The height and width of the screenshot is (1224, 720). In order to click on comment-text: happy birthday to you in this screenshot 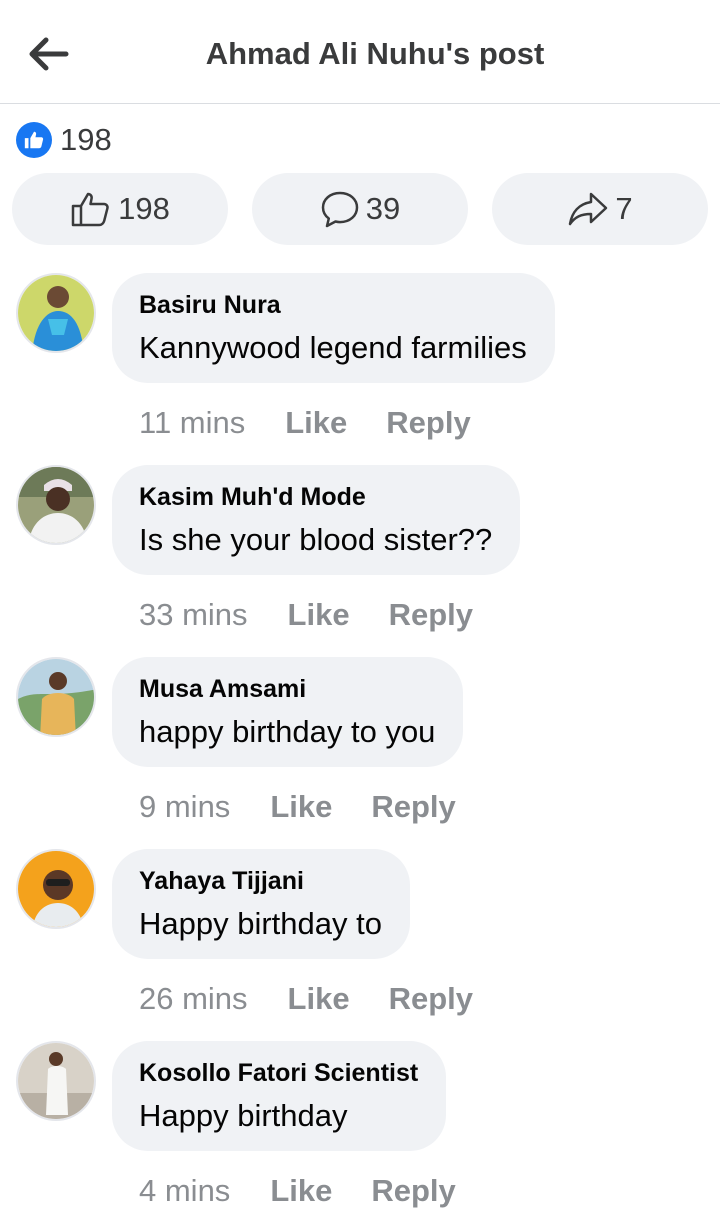, I will do `click(287, 731)`.